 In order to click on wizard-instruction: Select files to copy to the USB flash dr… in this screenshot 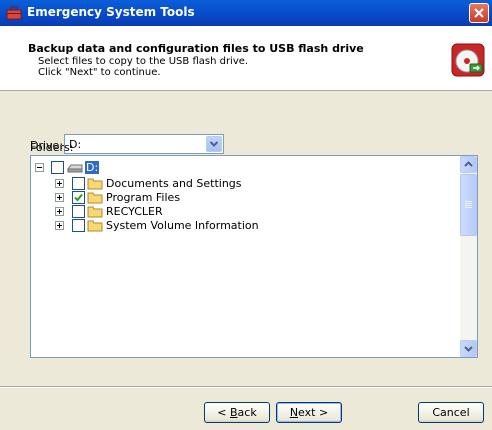, I will do `click(143, 61)`.